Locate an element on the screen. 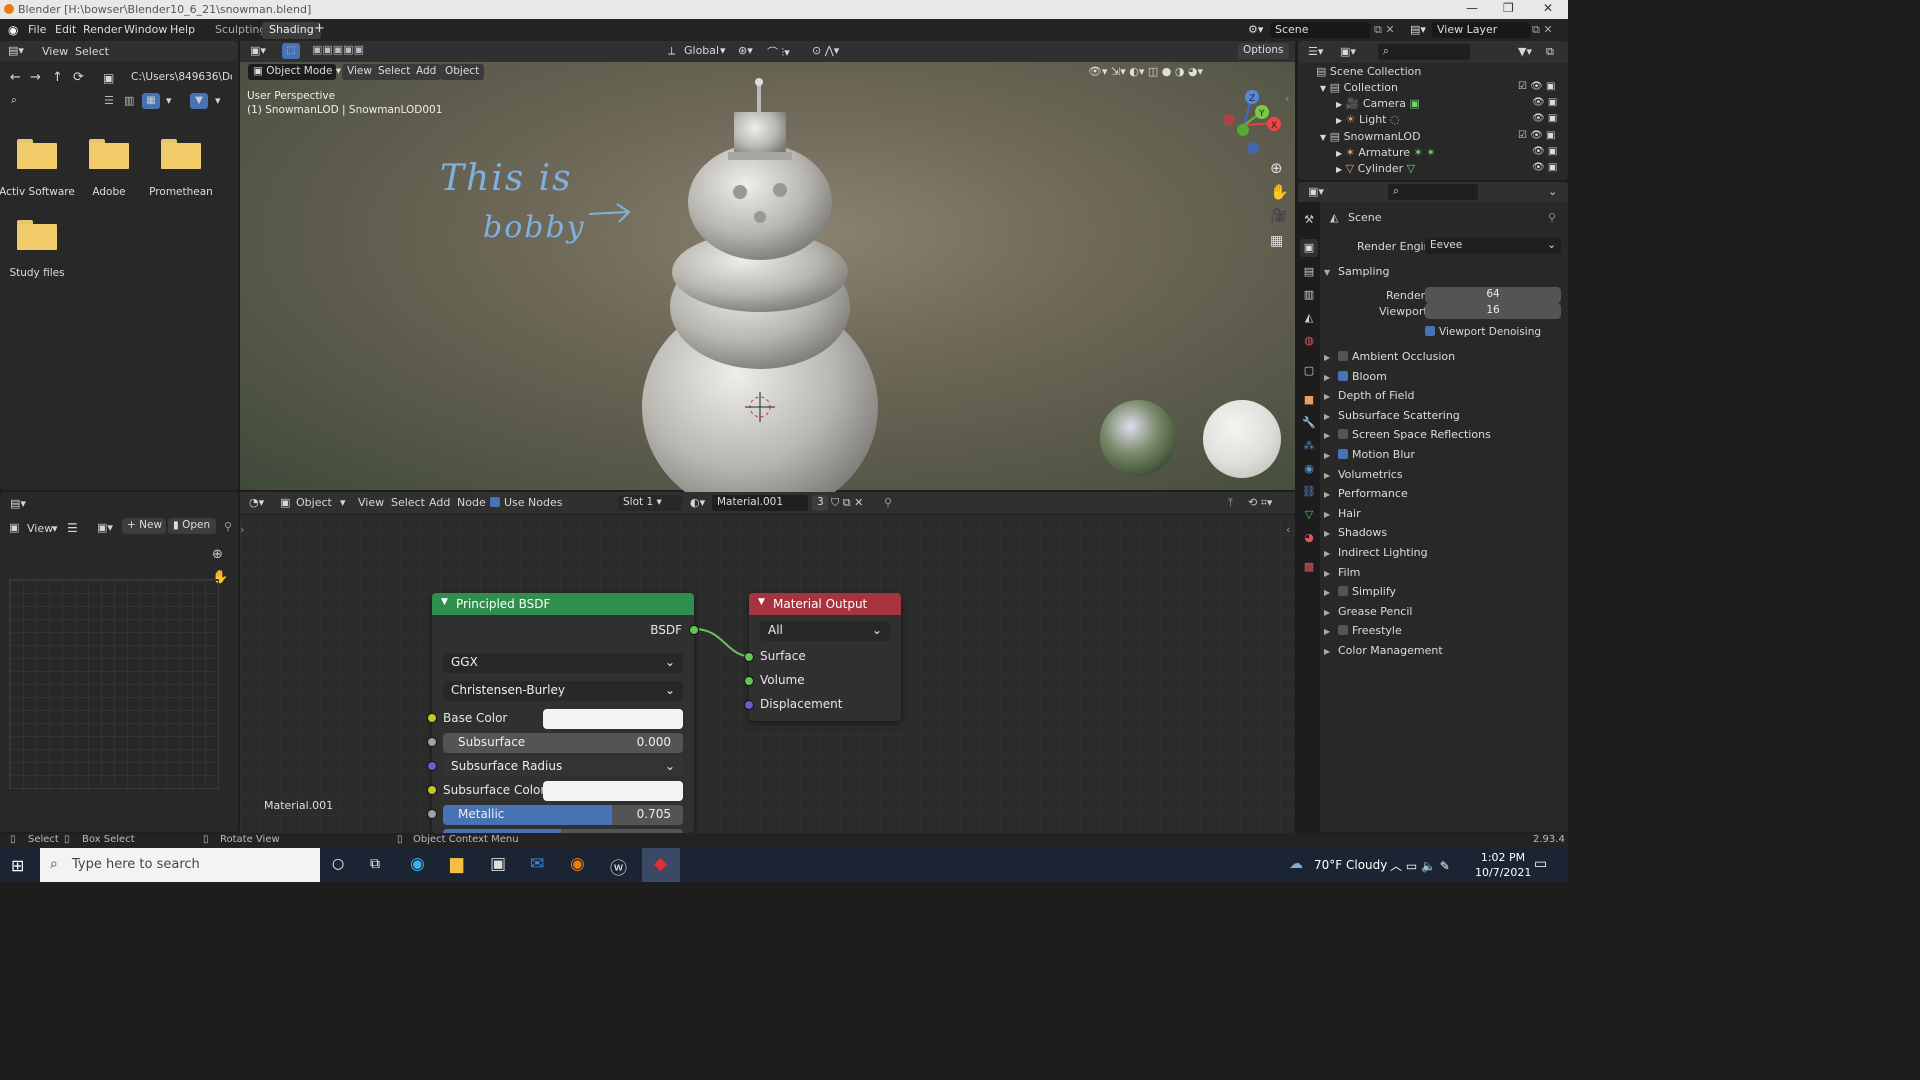 The height and width of the screenshot is (1080, 1920). filter-options-icon: ▾ is located at coordinates (218, 100).